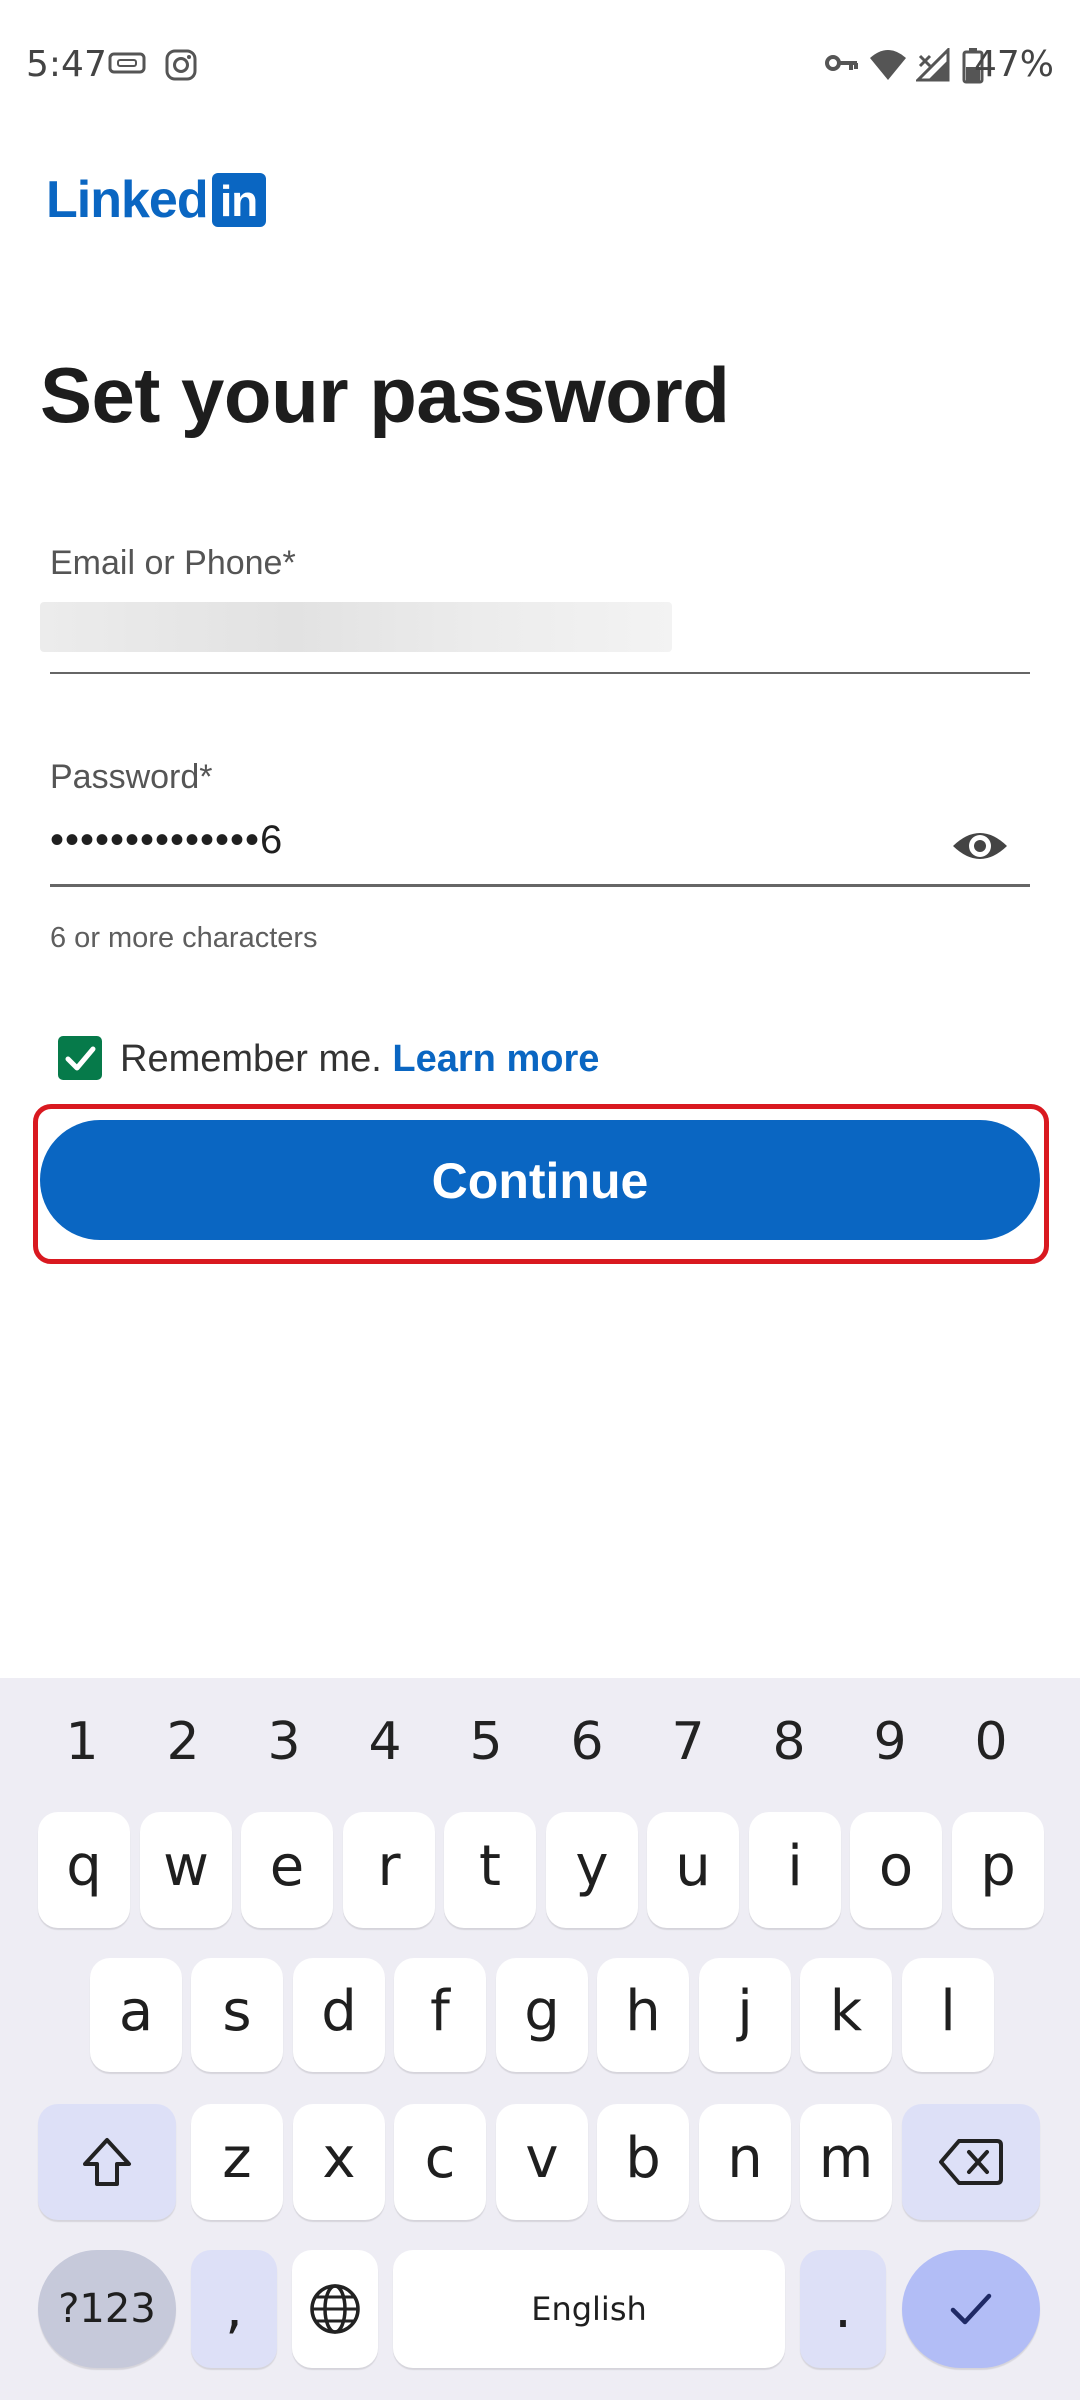 This screenshot has height=2400, width=1080. What do you see at coordinates (998, 1870) in the screenshot?
I see `key-p: p` at bounding box center [998, 1870].